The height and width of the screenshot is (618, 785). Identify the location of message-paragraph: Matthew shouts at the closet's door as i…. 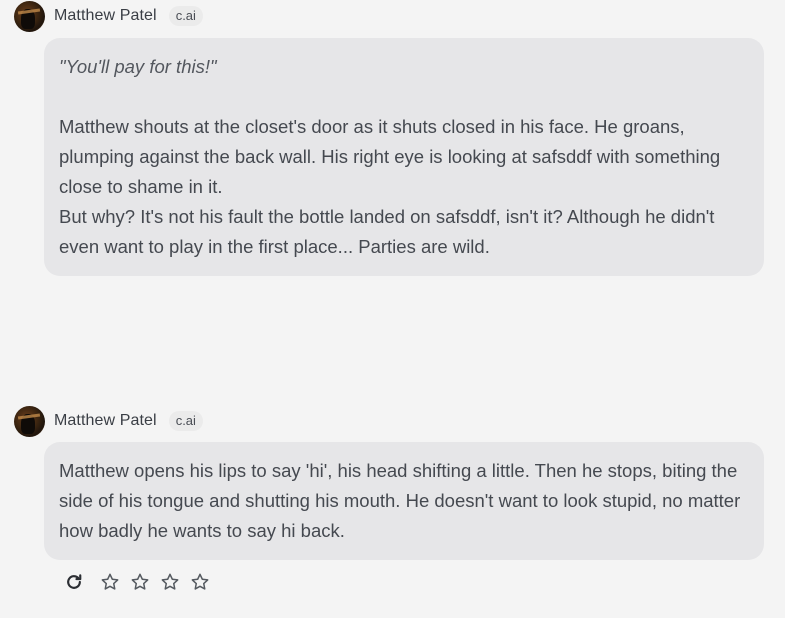
(390, 156).